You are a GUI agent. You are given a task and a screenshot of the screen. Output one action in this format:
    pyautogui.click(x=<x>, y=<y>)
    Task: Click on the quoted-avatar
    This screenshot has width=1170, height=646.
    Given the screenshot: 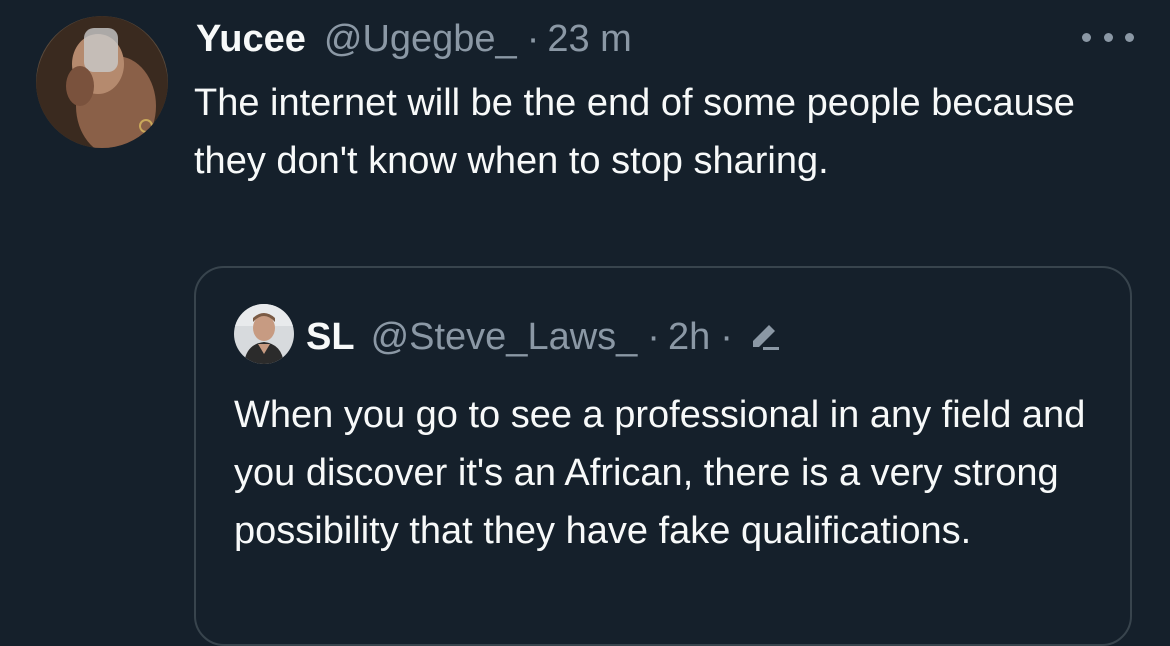 What is the action you would take?
    pyautogui.click(x=264, y=334)
    